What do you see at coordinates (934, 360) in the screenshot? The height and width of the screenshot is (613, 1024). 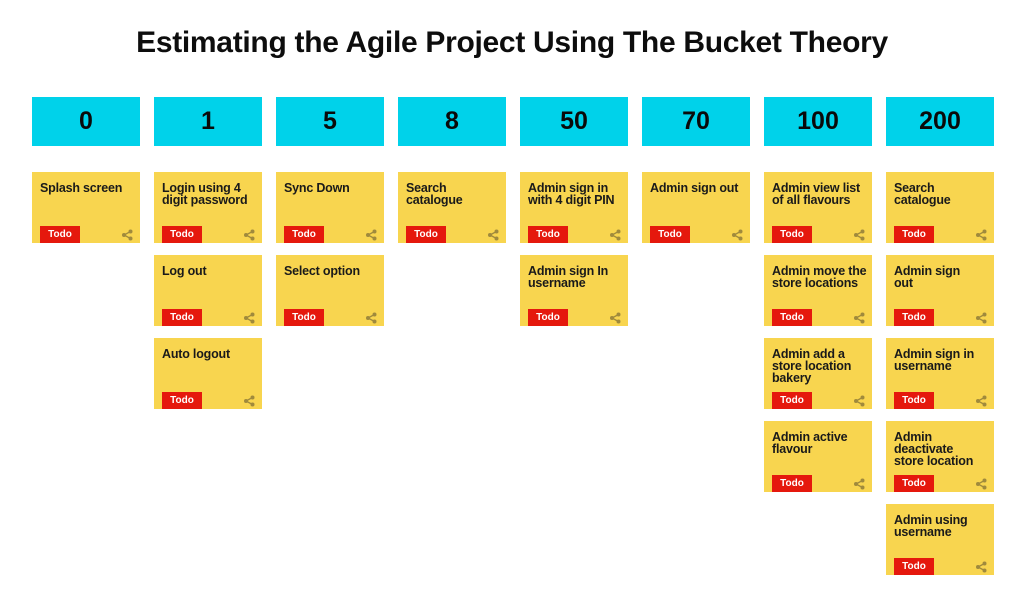 I see `card-title: Admin sign in username` at bounding box center [934, 360].